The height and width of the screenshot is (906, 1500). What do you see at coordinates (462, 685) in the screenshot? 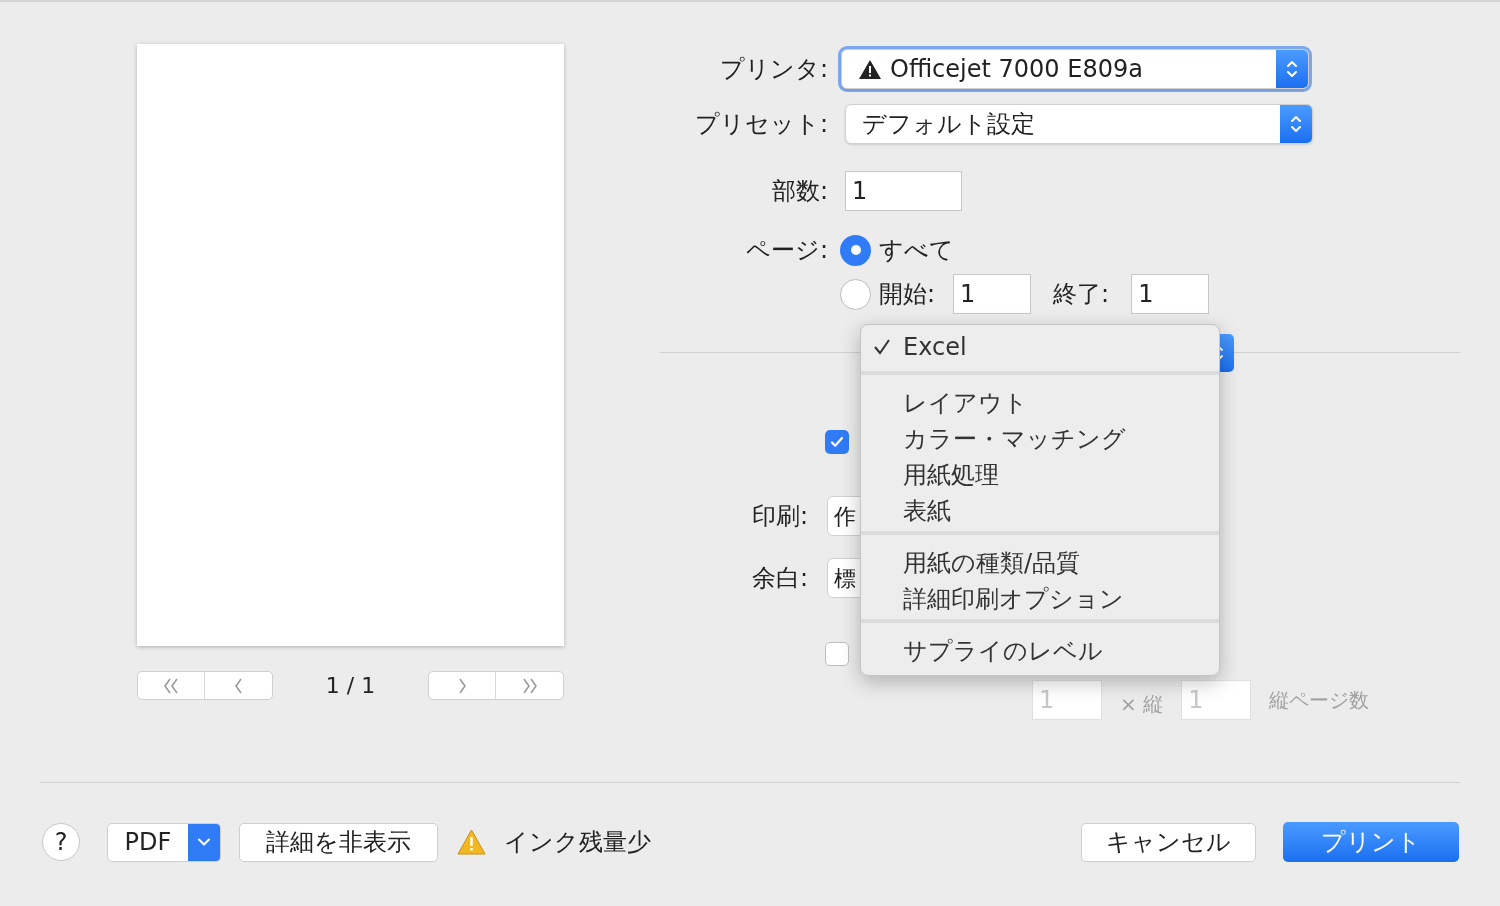
I see `next-page-icon` at bounding box center [462, 685].